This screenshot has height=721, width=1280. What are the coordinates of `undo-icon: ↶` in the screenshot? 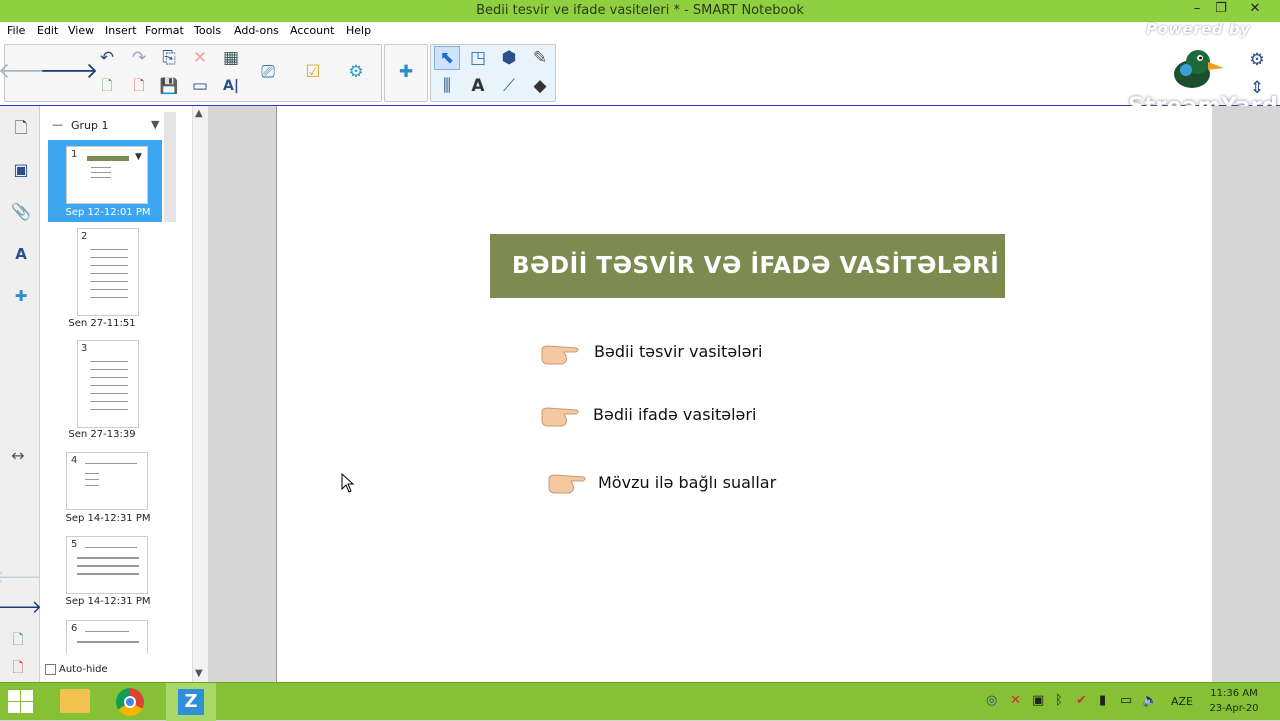 It's located at (107, 58).